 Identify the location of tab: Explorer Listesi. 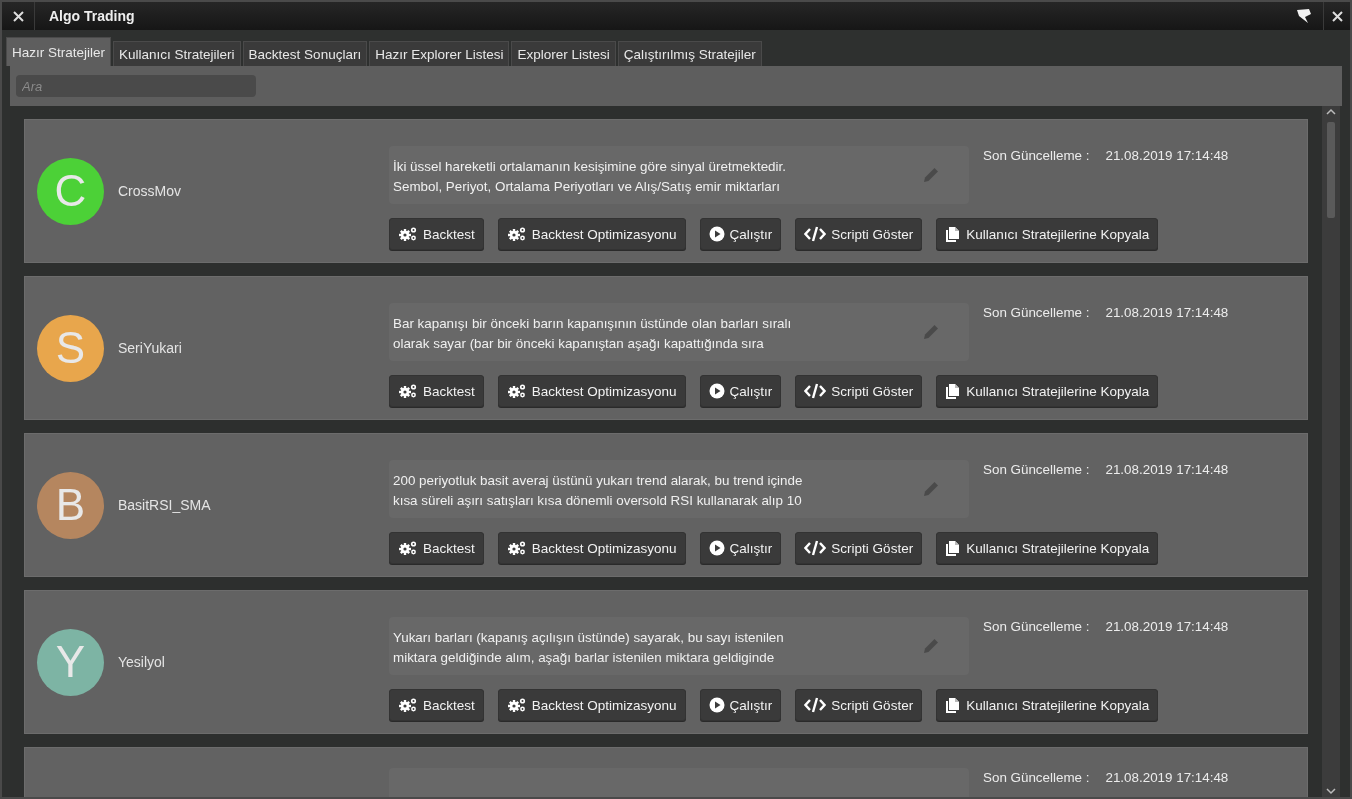
(563, 53).